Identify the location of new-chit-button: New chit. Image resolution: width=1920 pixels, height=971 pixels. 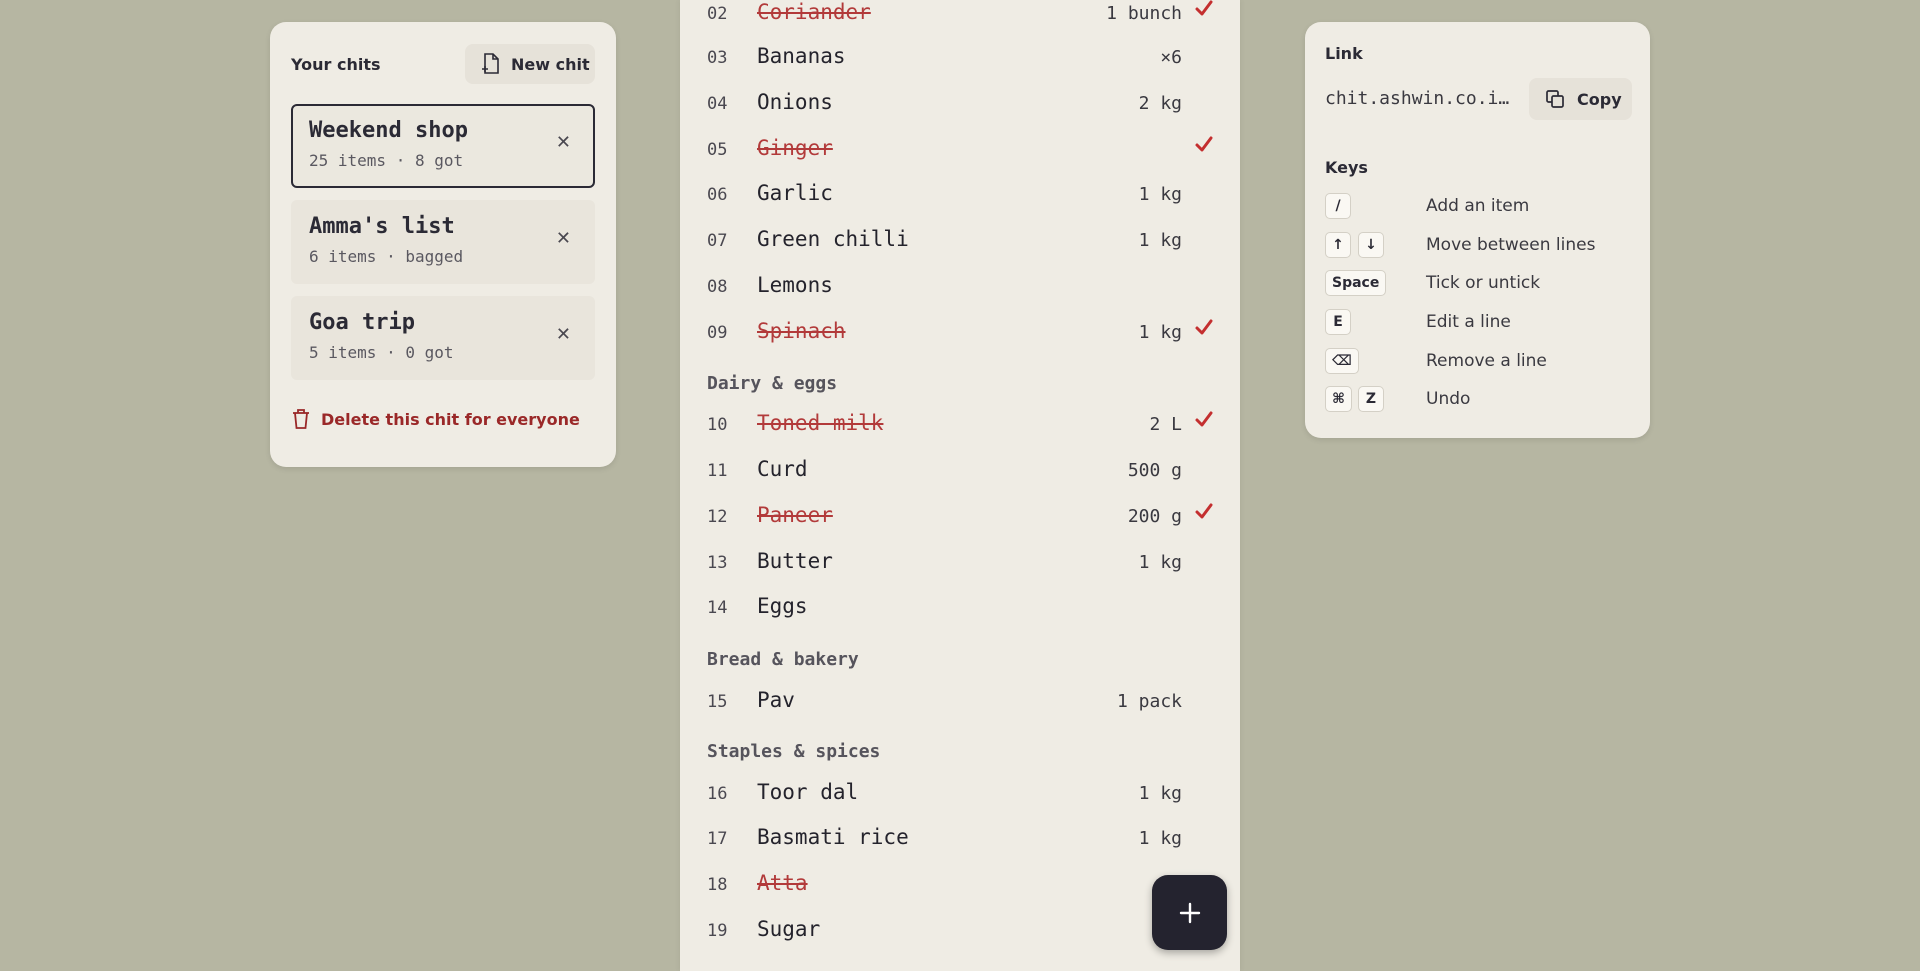
(530, 64).